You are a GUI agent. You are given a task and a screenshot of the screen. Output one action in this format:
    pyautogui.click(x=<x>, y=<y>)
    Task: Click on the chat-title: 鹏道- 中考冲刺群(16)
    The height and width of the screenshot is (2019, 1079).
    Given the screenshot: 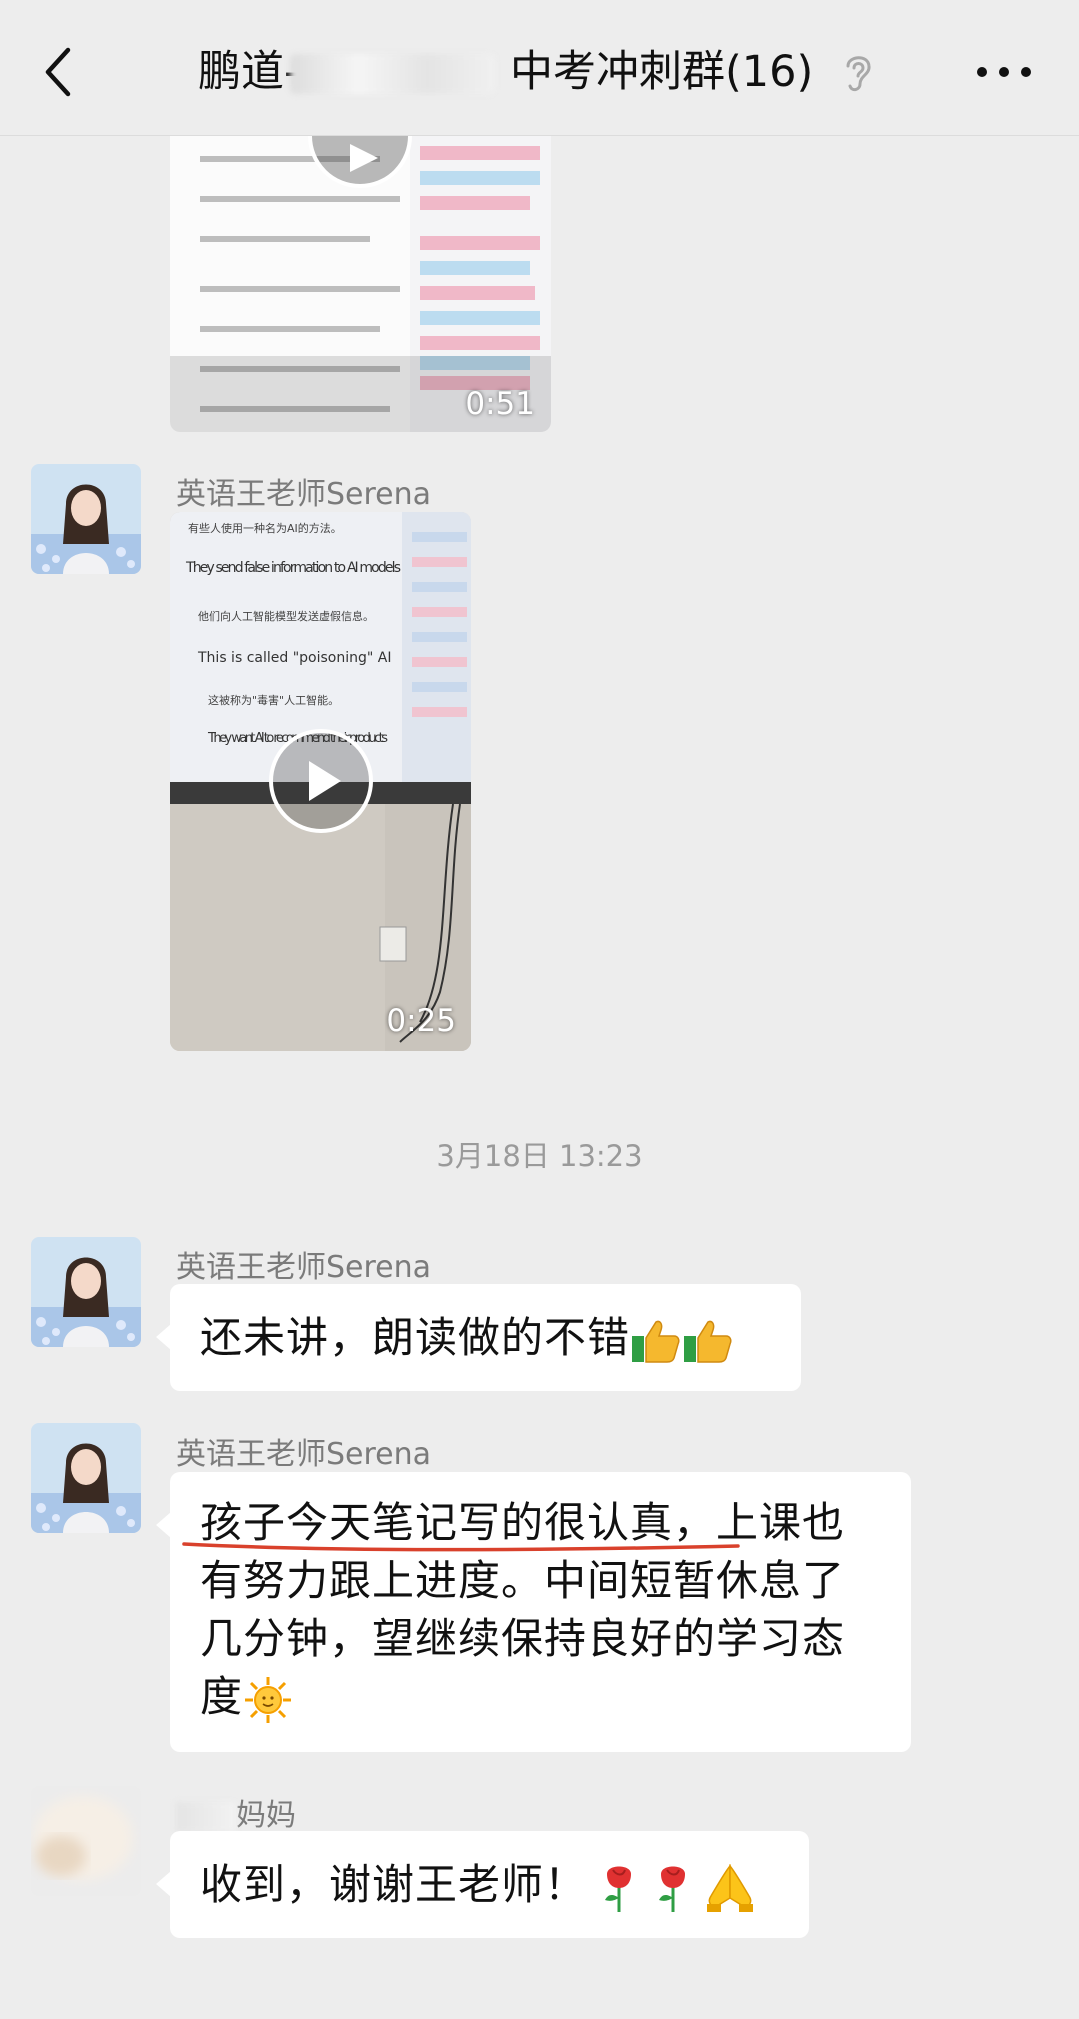 What is the action you would take?
    pyautogui.click(x=539, y=72)
    